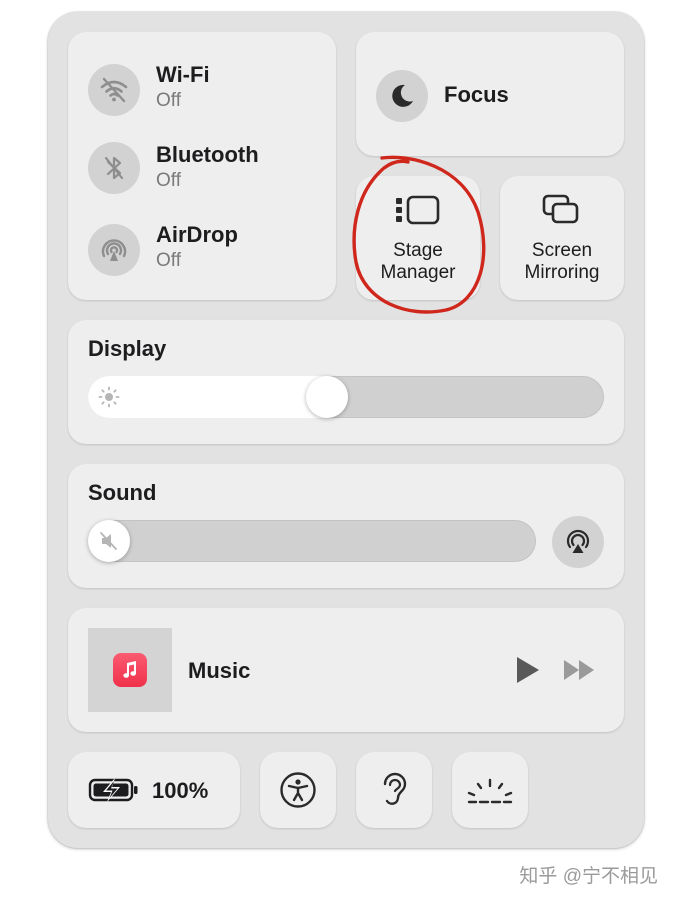  I want to click on bluetooth-toggle, so click(114, 168).